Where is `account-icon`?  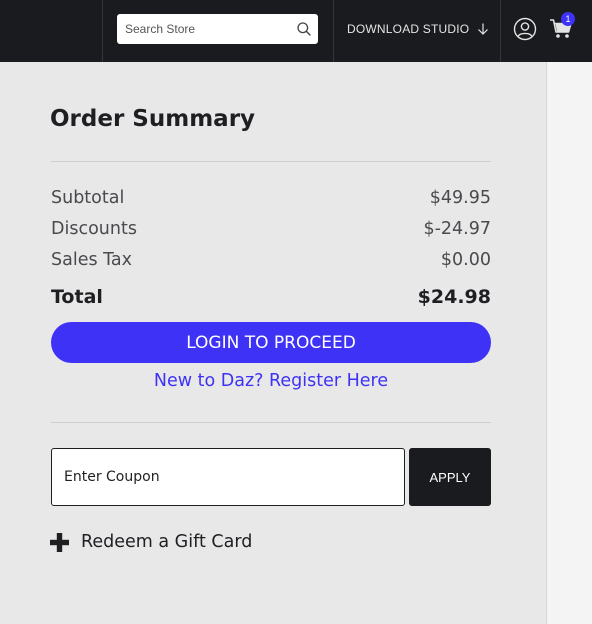
account-icon is located at coordinates (525, 29).